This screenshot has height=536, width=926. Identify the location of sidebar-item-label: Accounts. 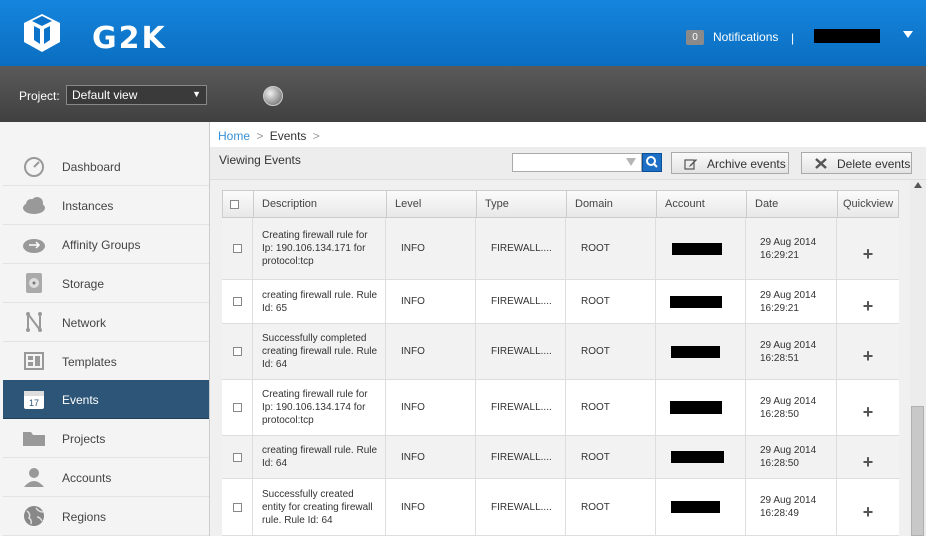
(87, 478).